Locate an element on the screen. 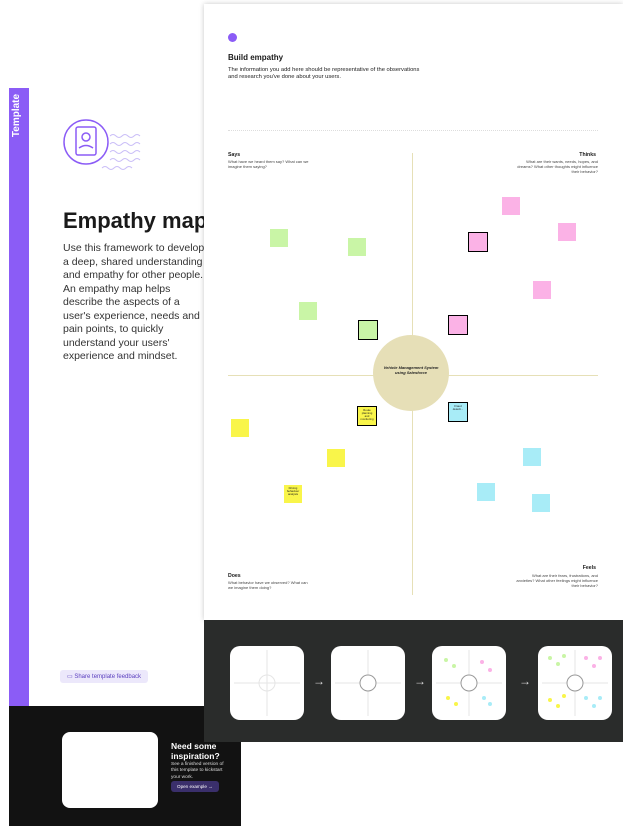  inspiration-title: Need some inspiration? is located at coordinates (195, 751).